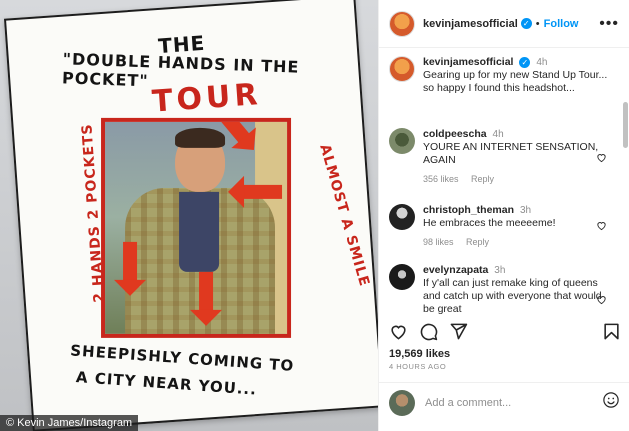 This screenshot has height=431, width=629. What do you see at coordinates (344, 215) in the screenshot?
I see `poster-right-text: ALMOST A SMILE` at bounding box center [344, 215].